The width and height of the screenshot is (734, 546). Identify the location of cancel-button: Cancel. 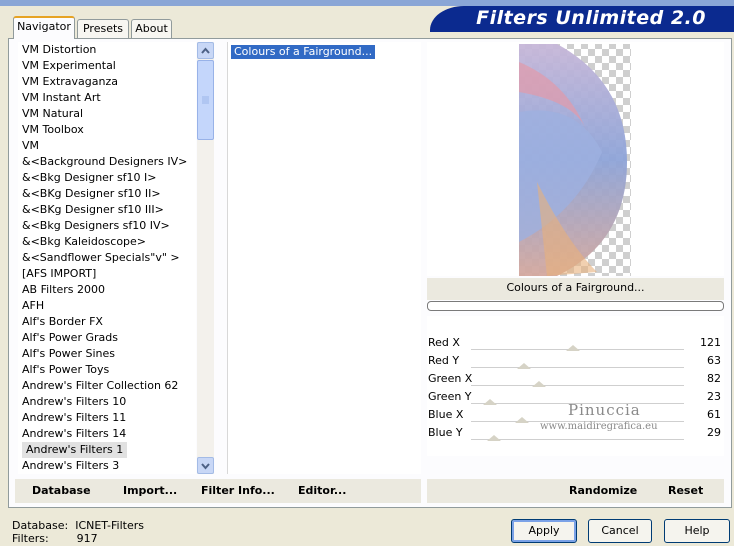
(620, 531).